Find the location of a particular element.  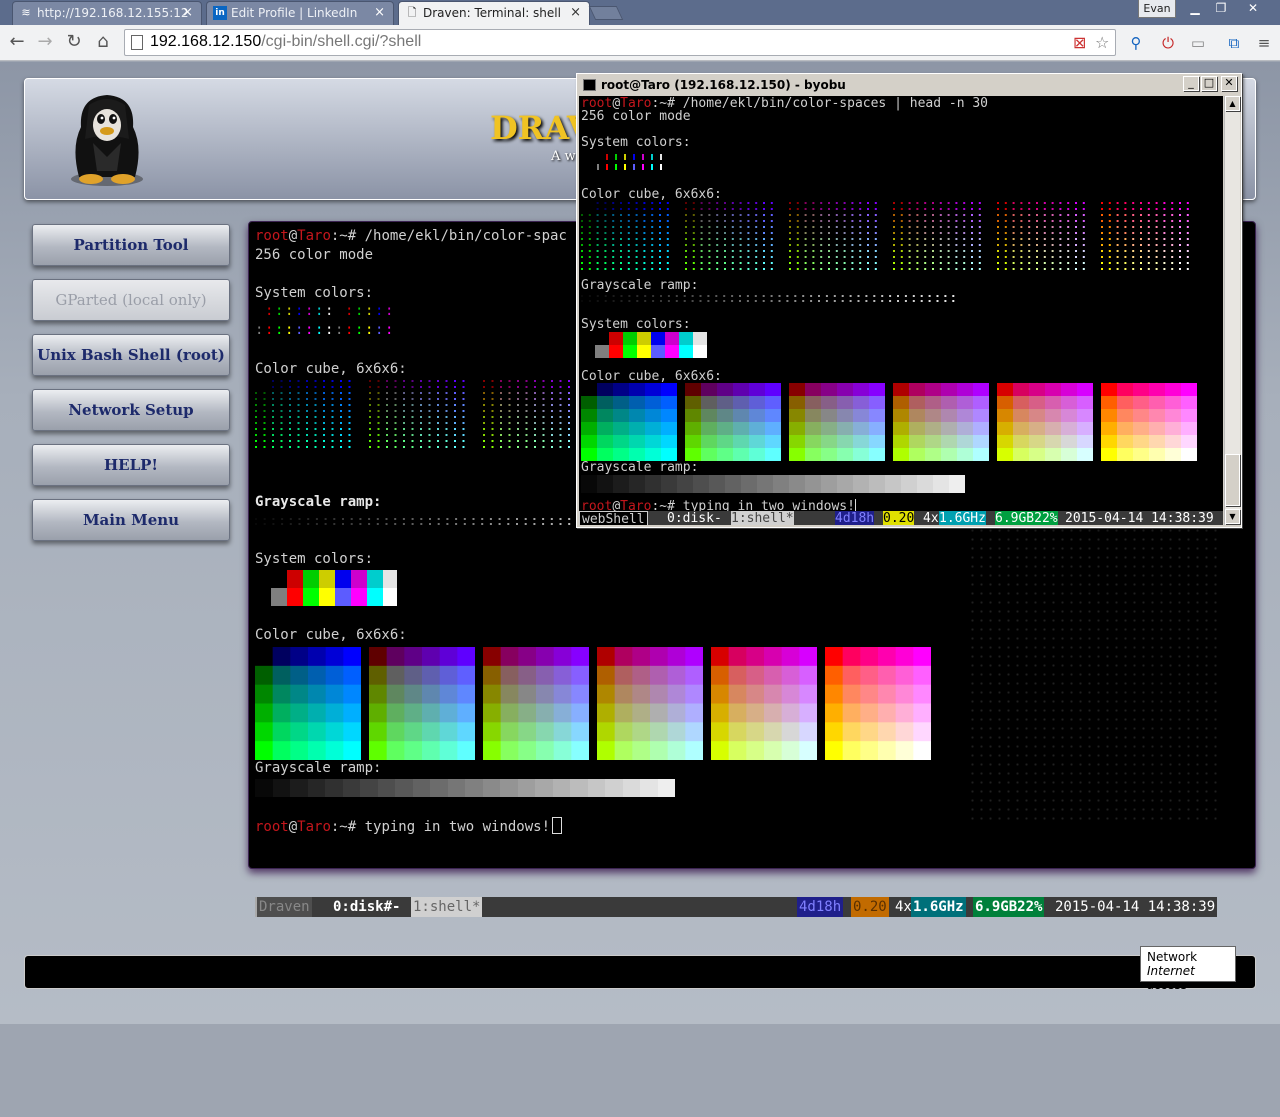

byobu-status-load: 0.20 is located at coordinates (899, 518).